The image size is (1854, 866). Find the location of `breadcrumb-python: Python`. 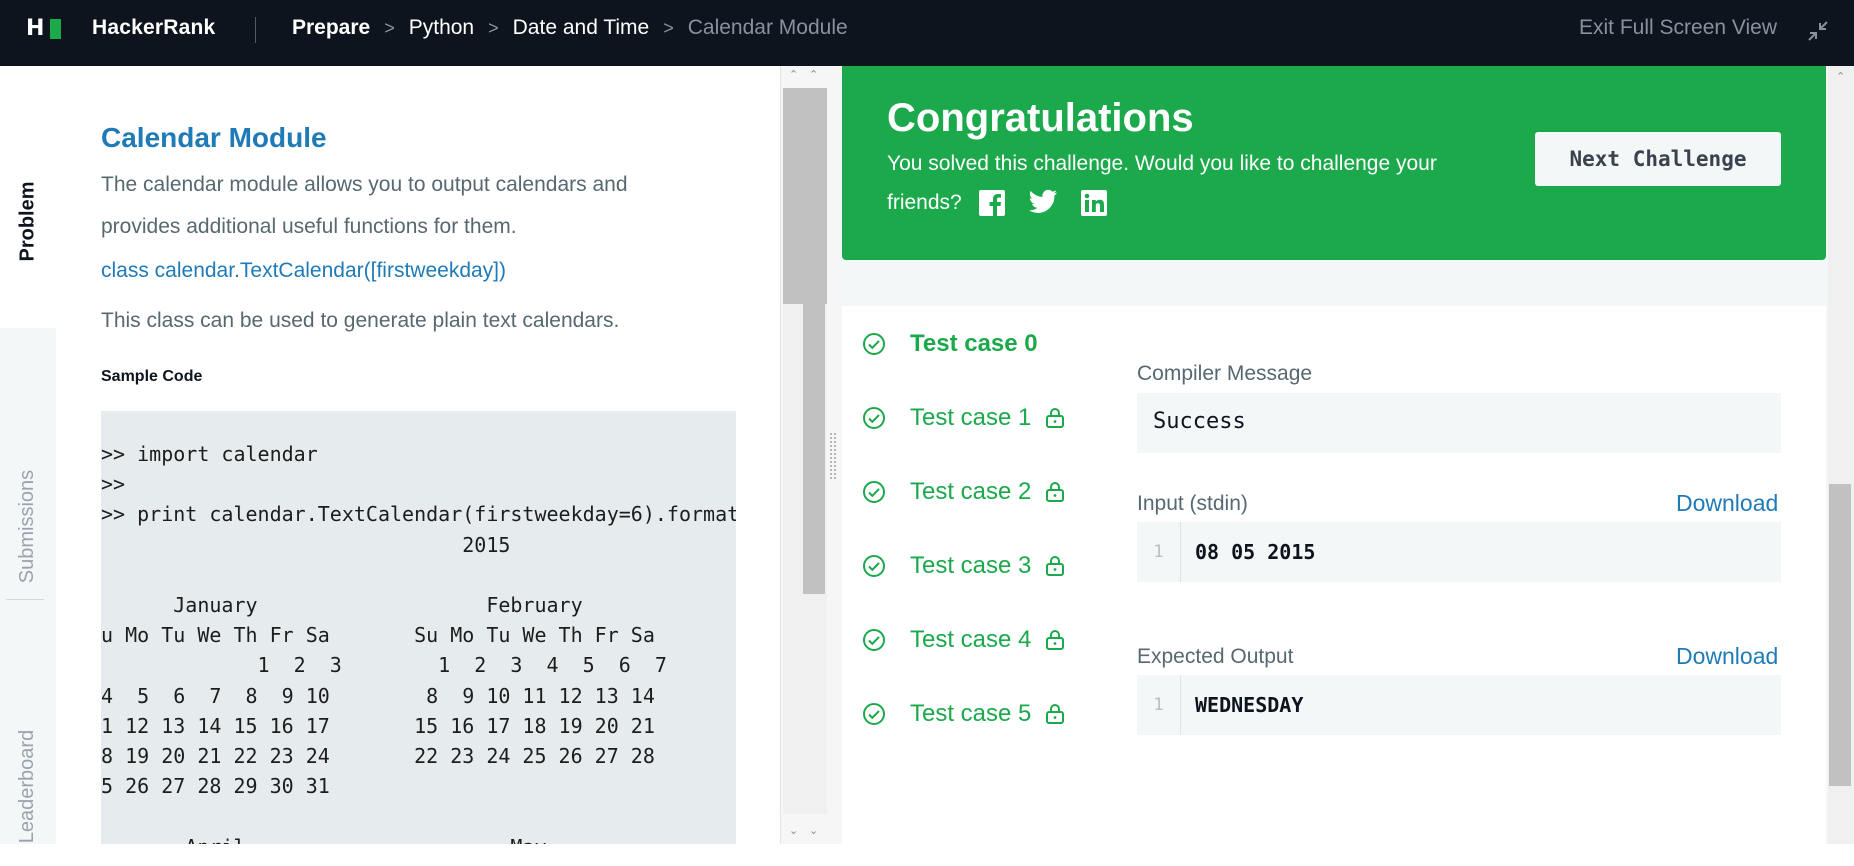

breadcrumb-python: Python is located at coordinates (441, 28).